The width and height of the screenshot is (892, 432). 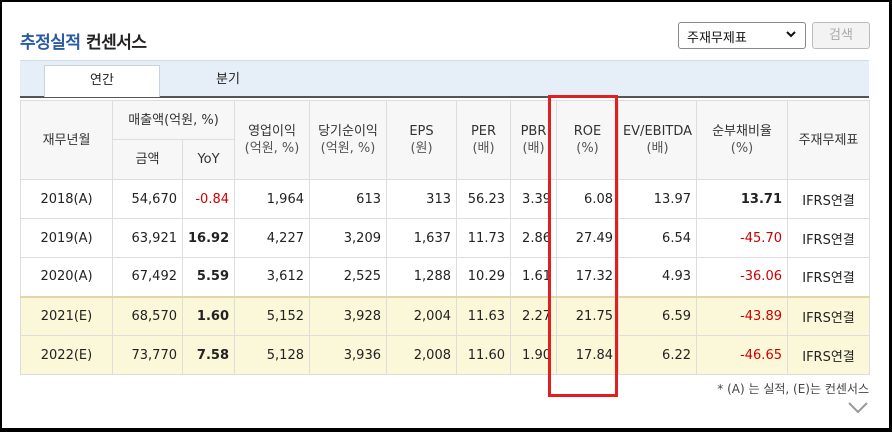 I want to click on panel-title: 추정실적 컨센서스, so click(x=83, y=40).